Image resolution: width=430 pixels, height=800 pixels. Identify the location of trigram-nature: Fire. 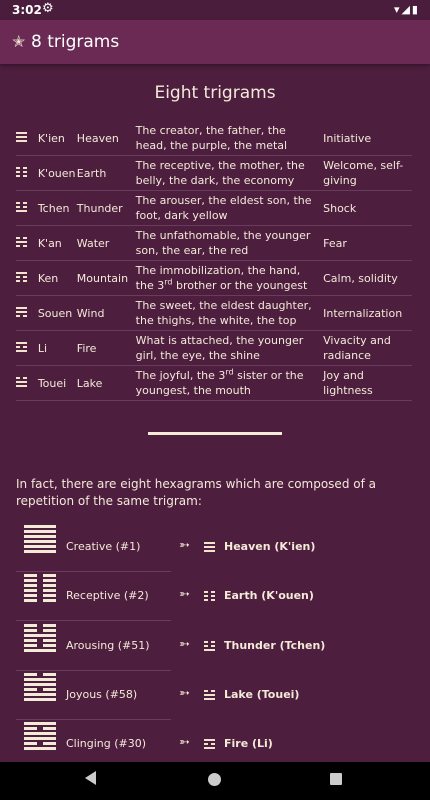
(106, 348).